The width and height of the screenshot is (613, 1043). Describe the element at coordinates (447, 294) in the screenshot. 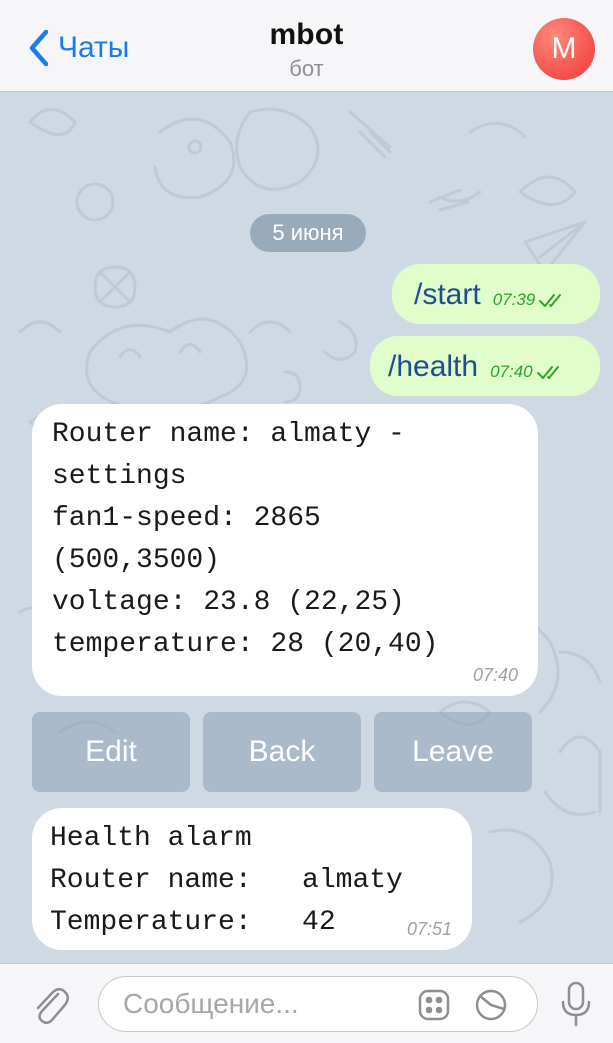

I see `message-text: /start` at that location.